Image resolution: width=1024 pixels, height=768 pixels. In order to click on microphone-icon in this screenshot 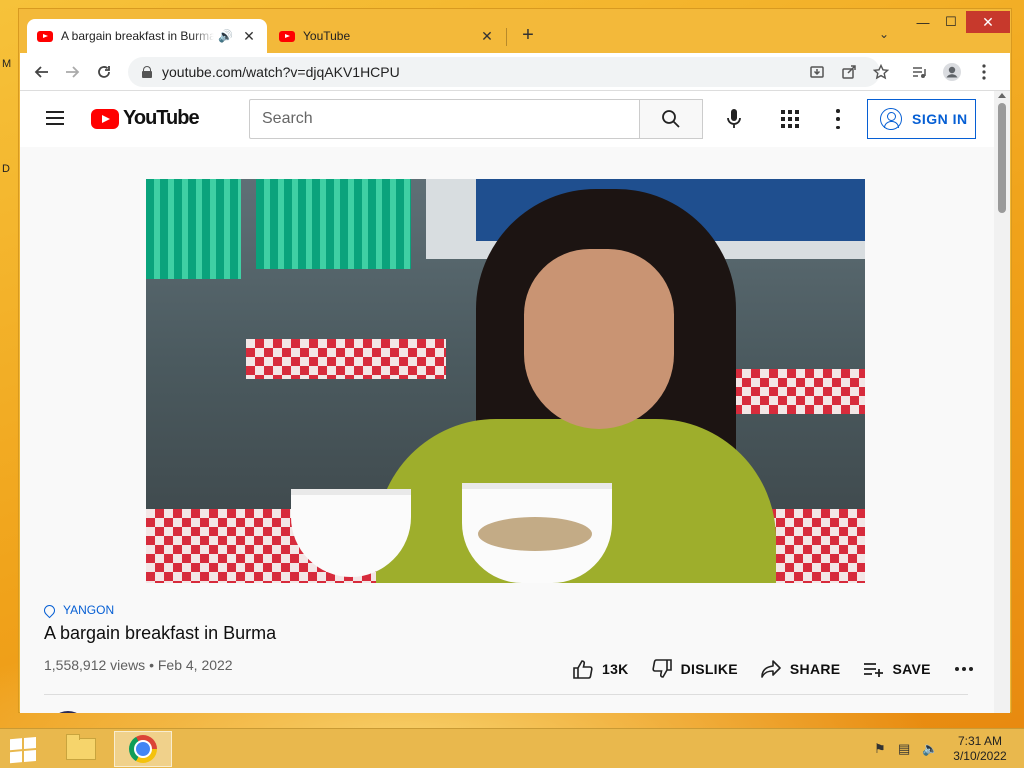, I will do `click(734, 118)`.